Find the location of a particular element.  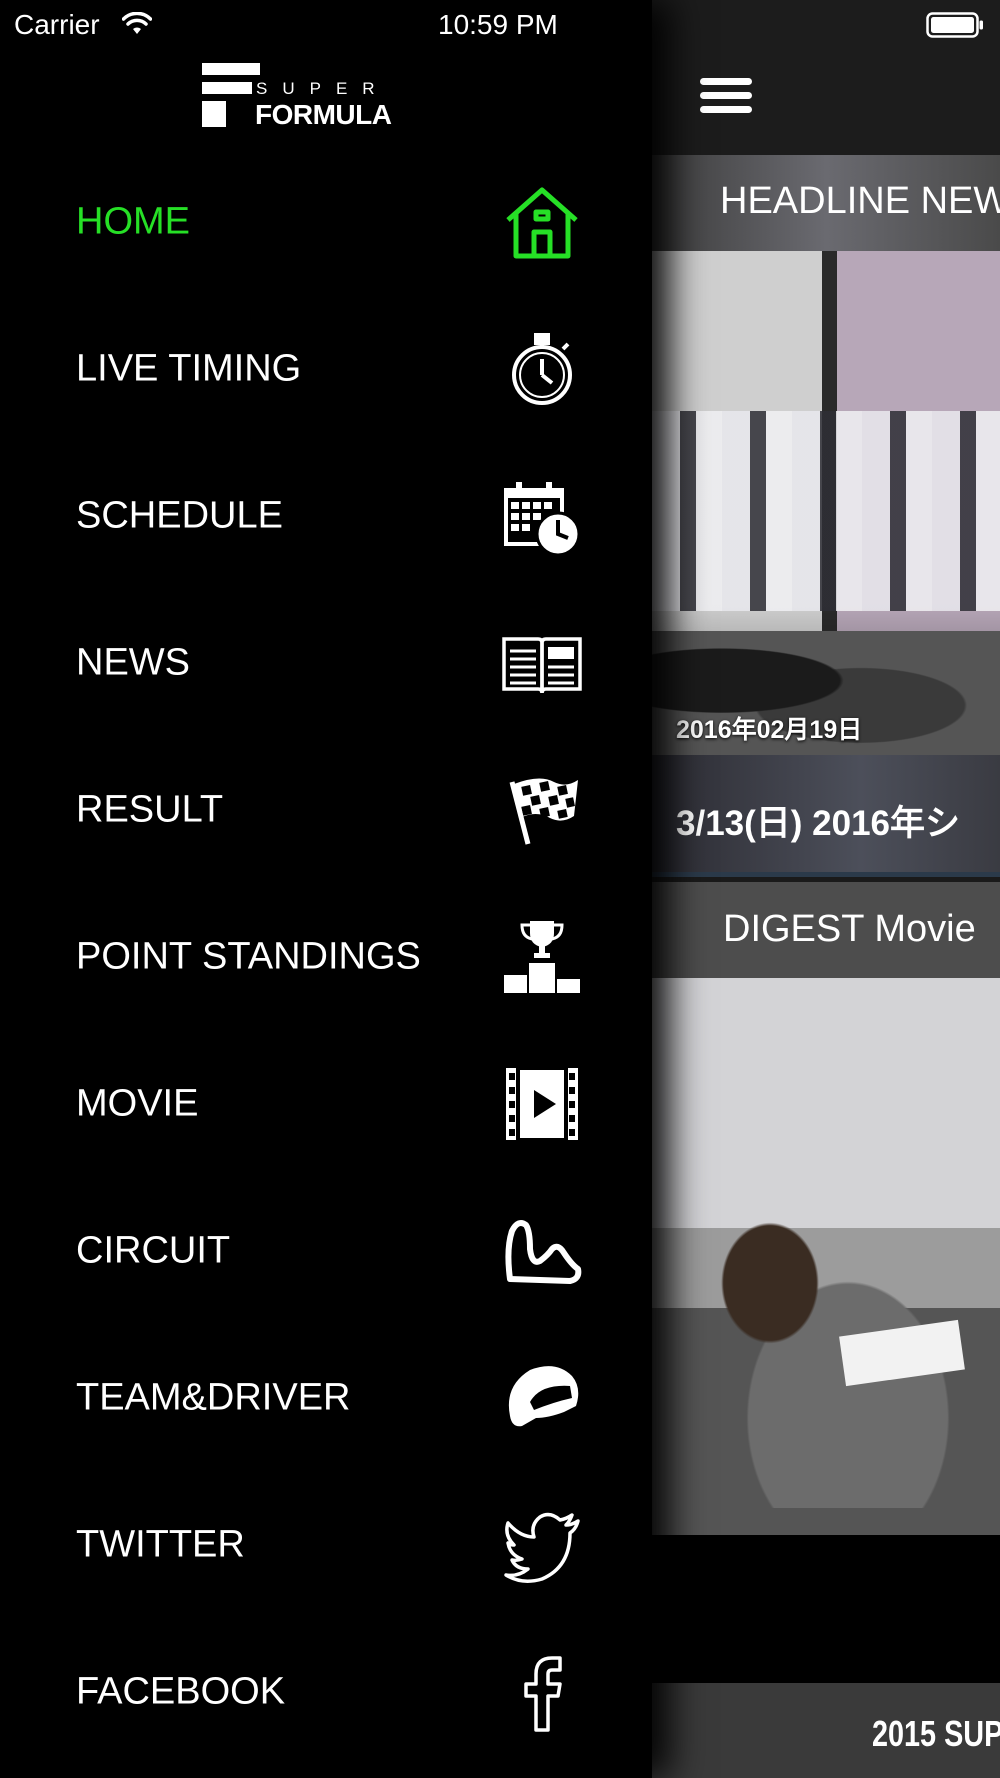

menu-item-twitter: TWITTER is located at coordinates (326, 1544).